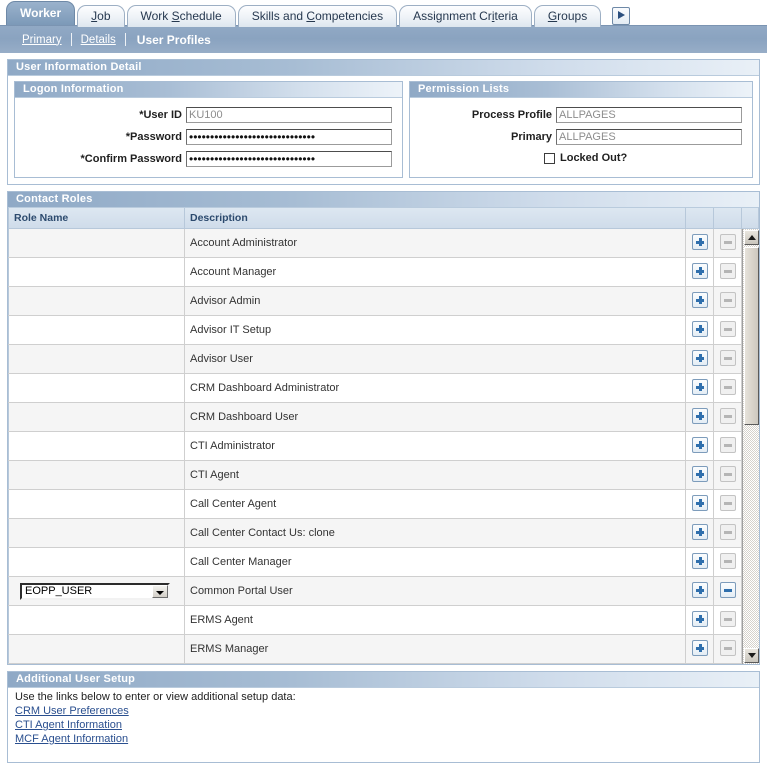 The image size is (767, 776). What do you see at coordinates (751, 237) in the screenshot?
I see `scroll-up-arrow-icon` at bounding box center [751, 237].